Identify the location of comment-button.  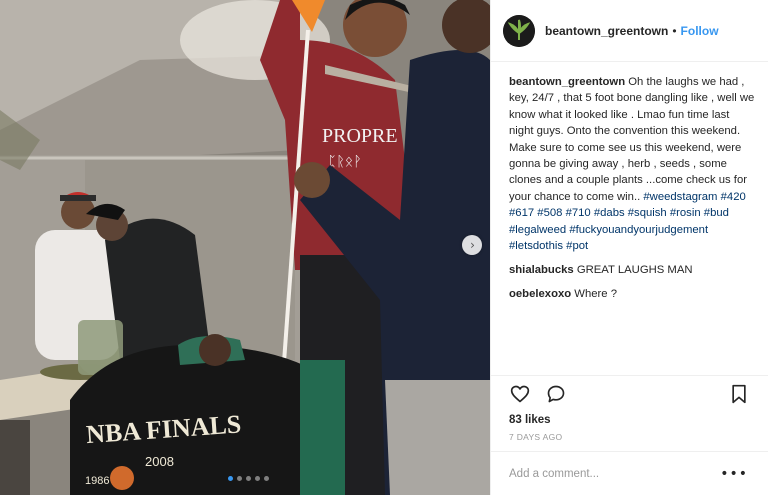
(556, 394).